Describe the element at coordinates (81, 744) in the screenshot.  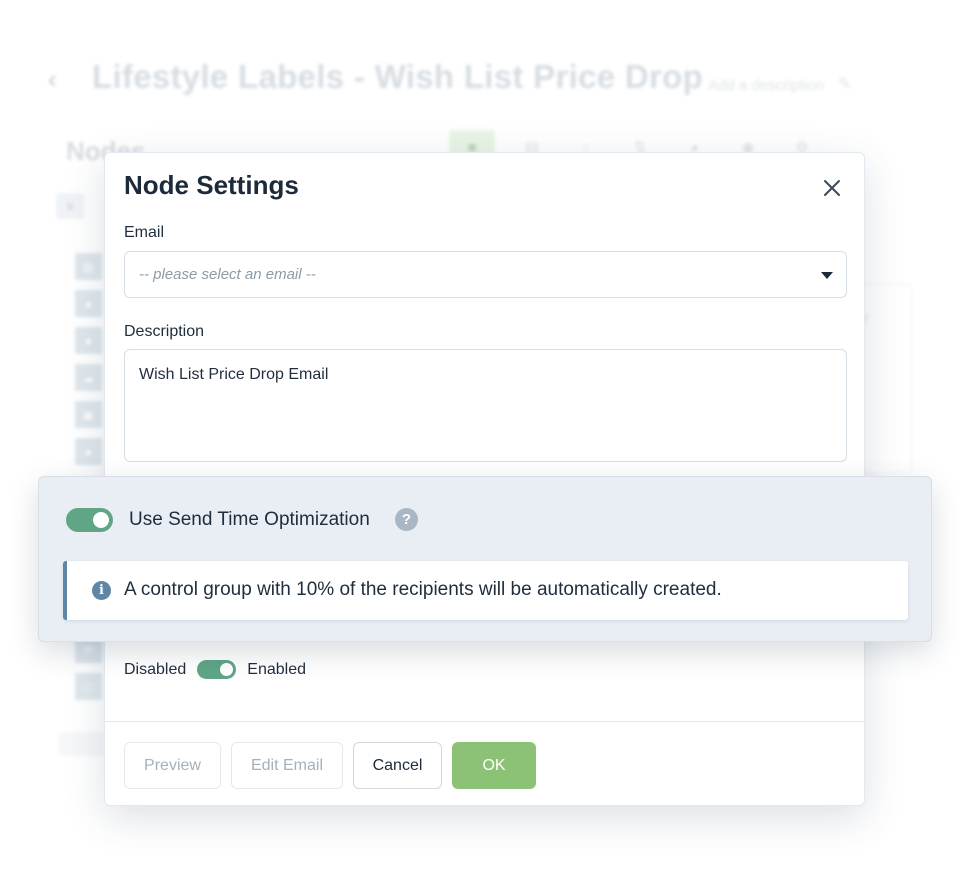
I see `palette-footer-button` at that location.